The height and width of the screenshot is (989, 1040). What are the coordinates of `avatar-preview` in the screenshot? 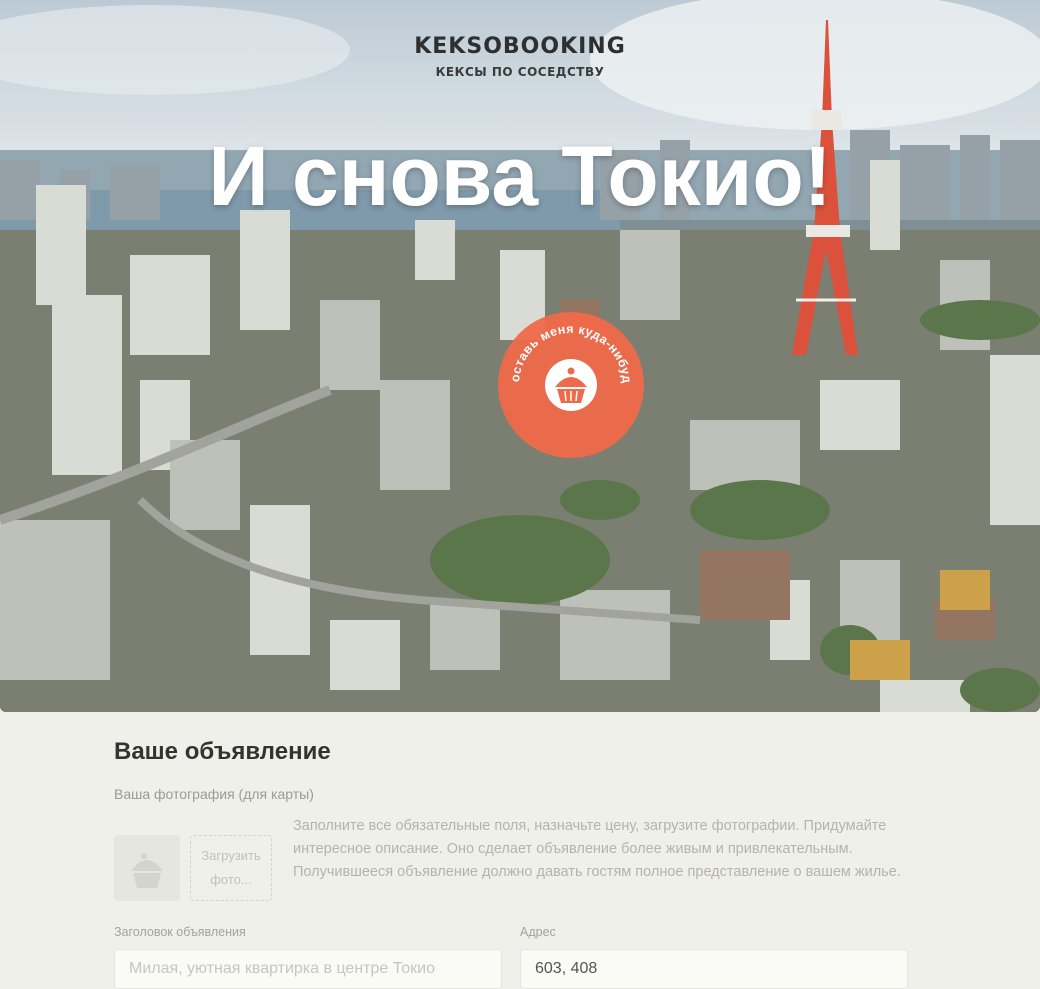 It's located at (147, 868).